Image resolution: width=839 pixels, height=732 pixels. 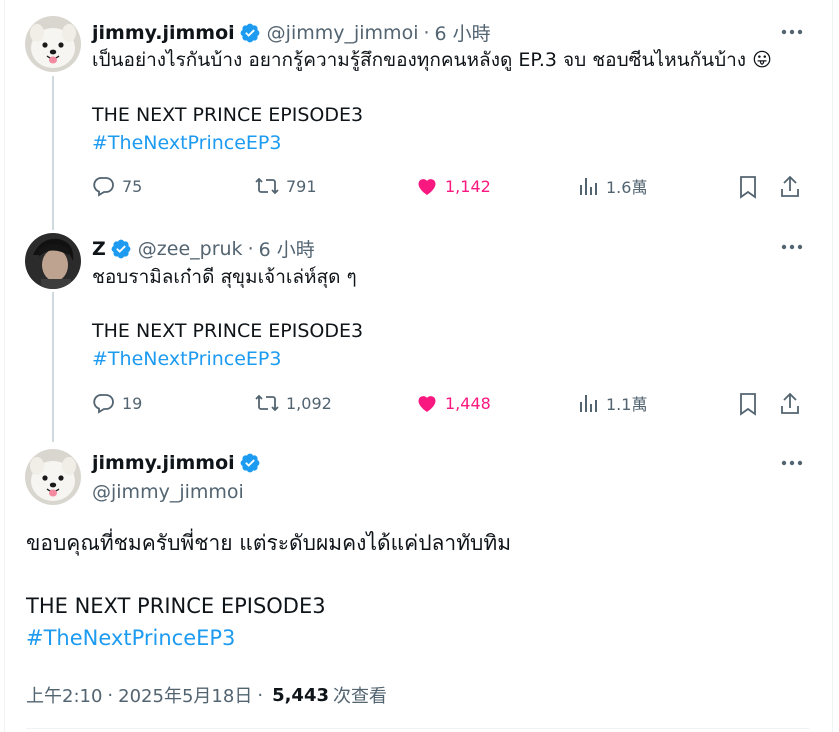 I want to click on like-button: 1,142, so click(x=453, y=186).